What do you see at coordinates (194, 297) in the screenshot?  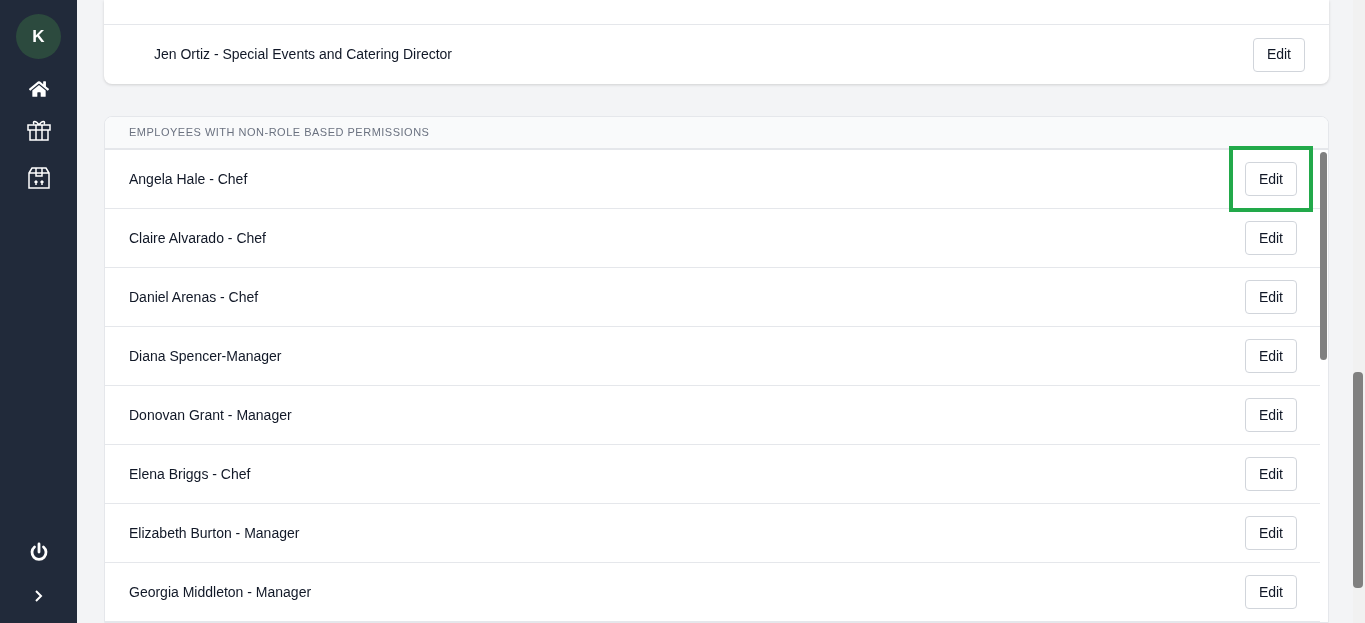 I see `employee-label: Daniel Arenas - Chef` at bounding box center [194, 297].